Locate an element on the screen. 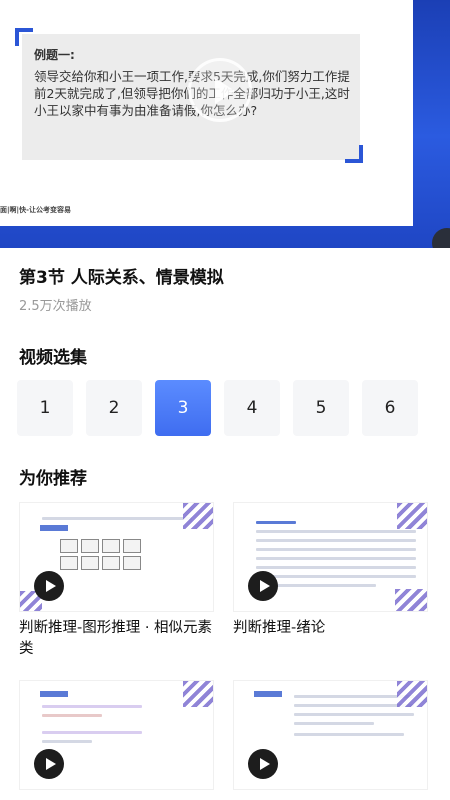 Image resolution: width=450 pixels, height=800 pixels. episode-button-active: 3 is located at coordinates (183, 408).